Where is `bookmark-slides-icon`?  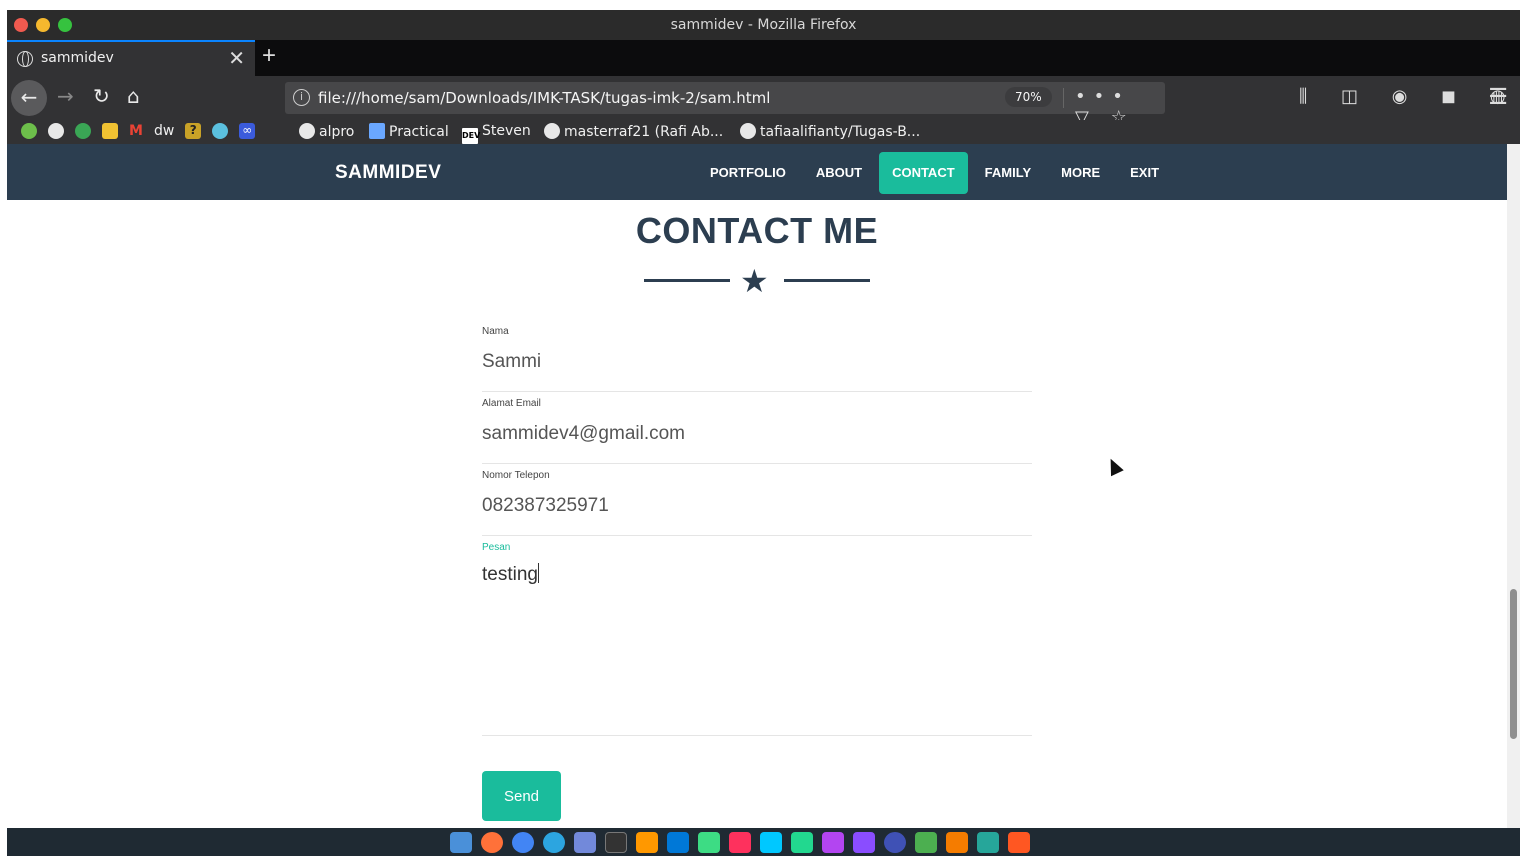 bookmark-slides-icon is located at coordinates (110, 131).